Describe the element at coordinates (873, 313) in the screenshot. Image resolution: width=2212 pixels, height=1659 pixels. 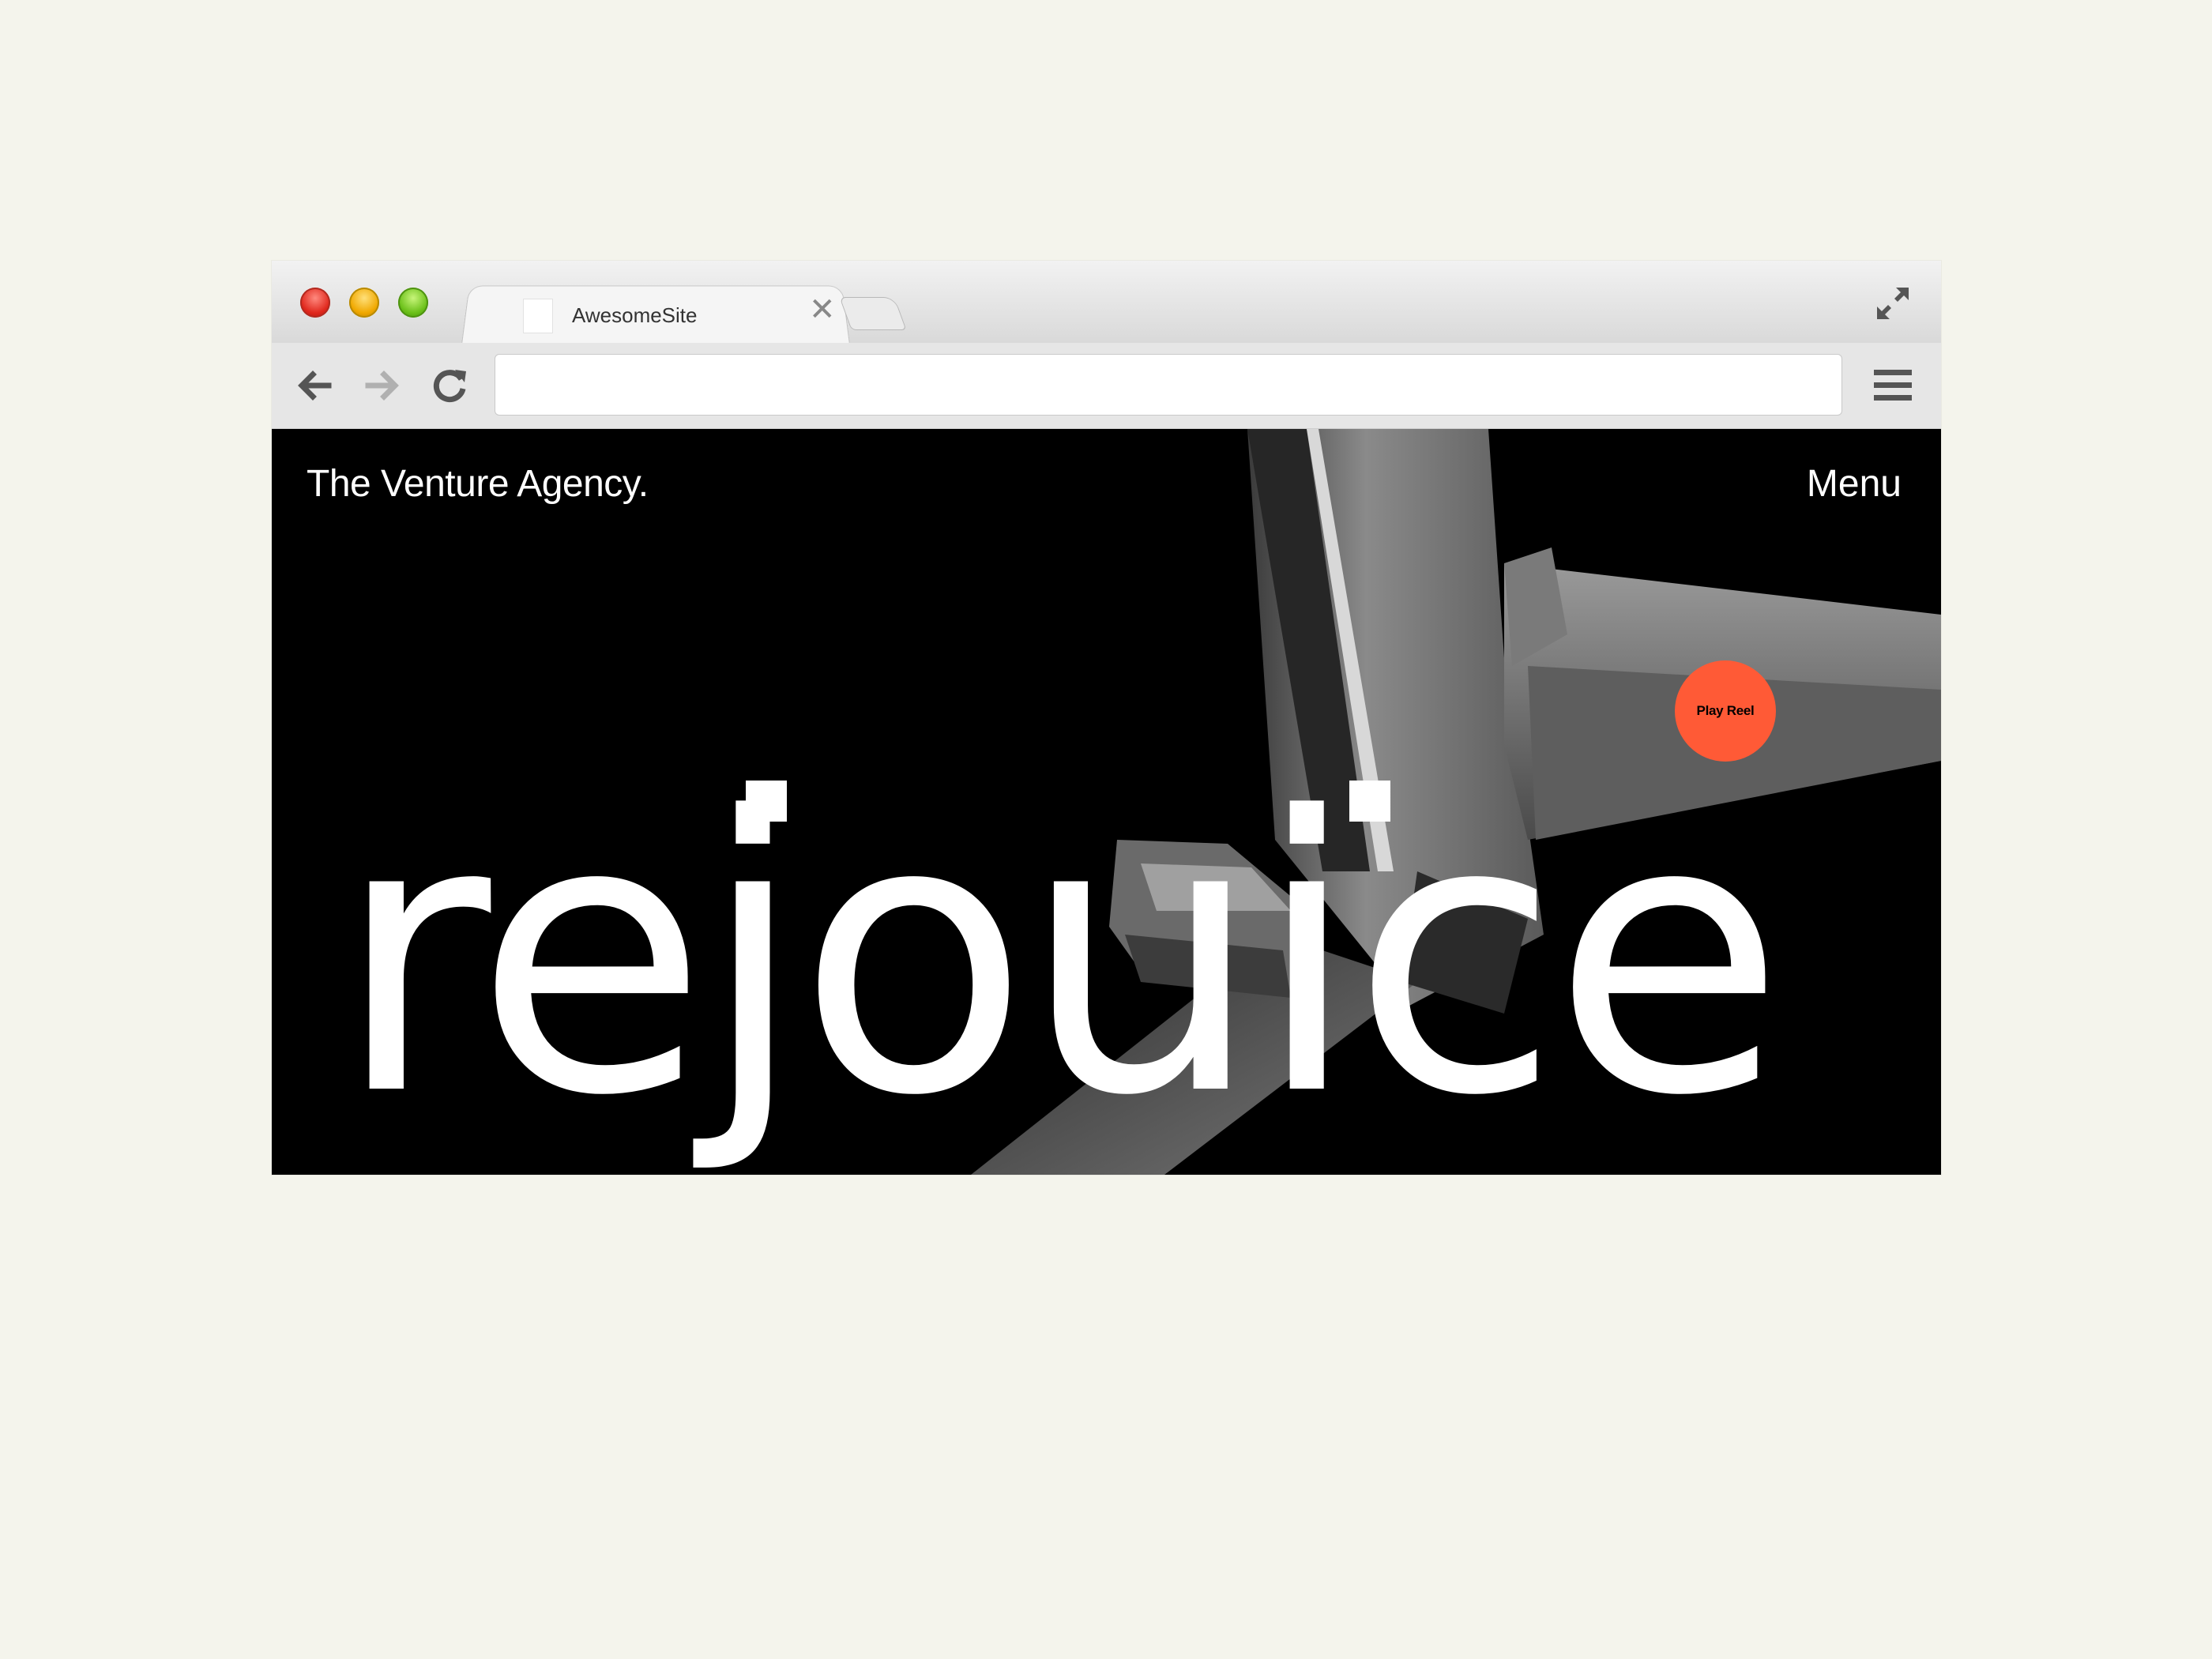
I see `new-tab-button` at that location.